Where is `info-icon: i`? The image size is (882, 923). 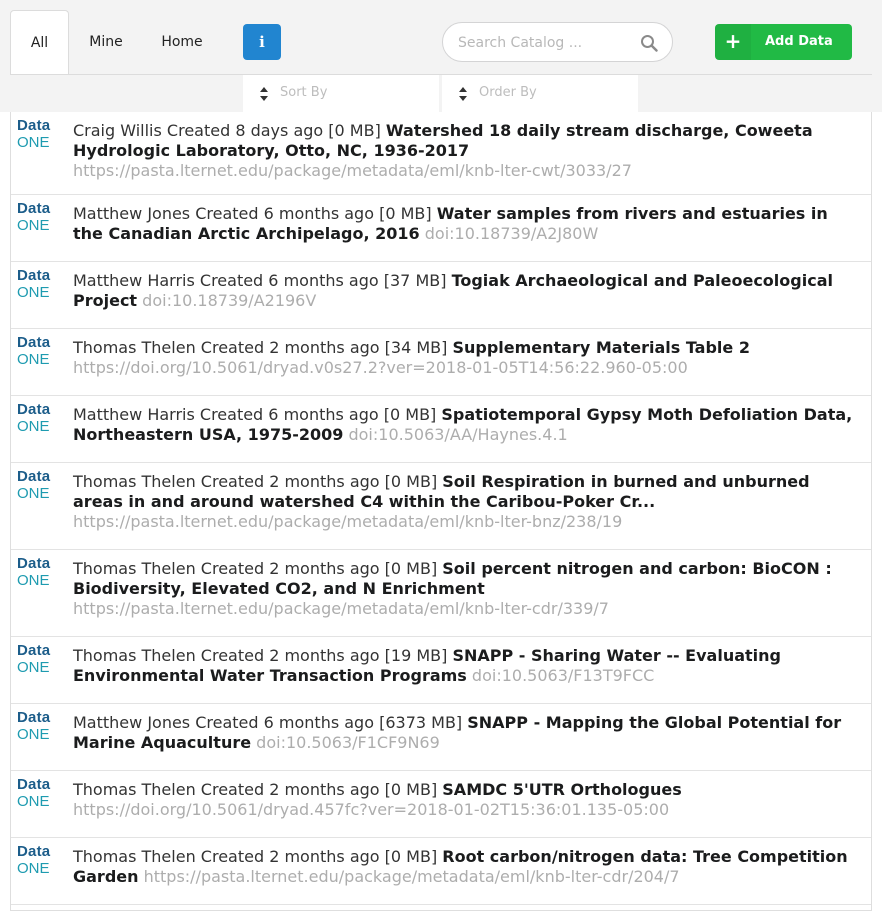 info-icon: i is located at coordinates (262, 42).